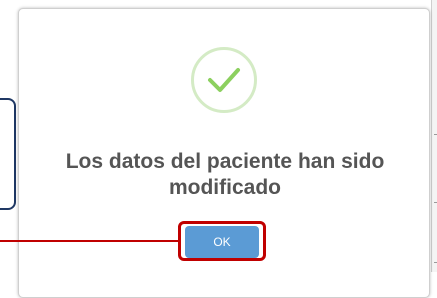  Describe the element at coordinates (225, 161) in the screenshot. I see `dialog-message-line1: Los datos del paciente han sido` at that location.